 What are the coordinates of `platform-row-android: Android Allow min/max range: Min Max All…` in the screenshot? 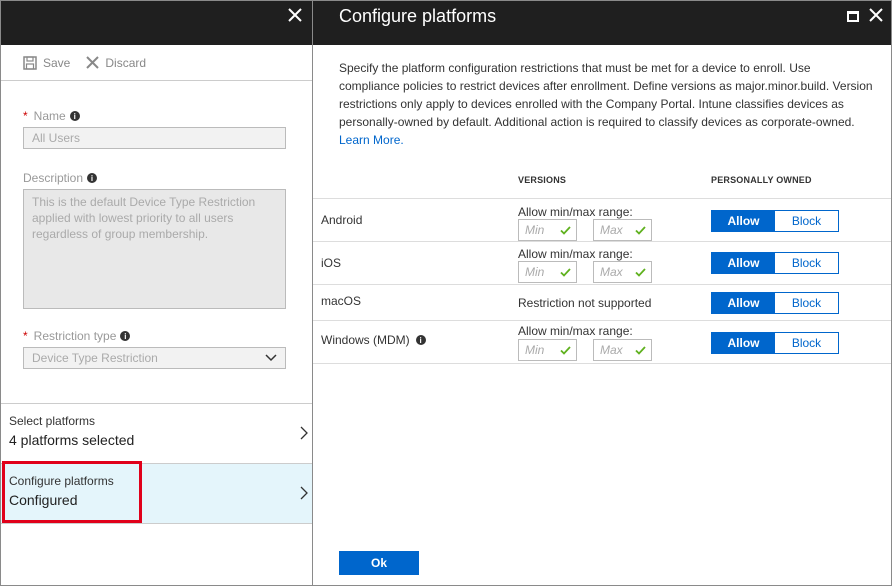 It's located at (602, 219).